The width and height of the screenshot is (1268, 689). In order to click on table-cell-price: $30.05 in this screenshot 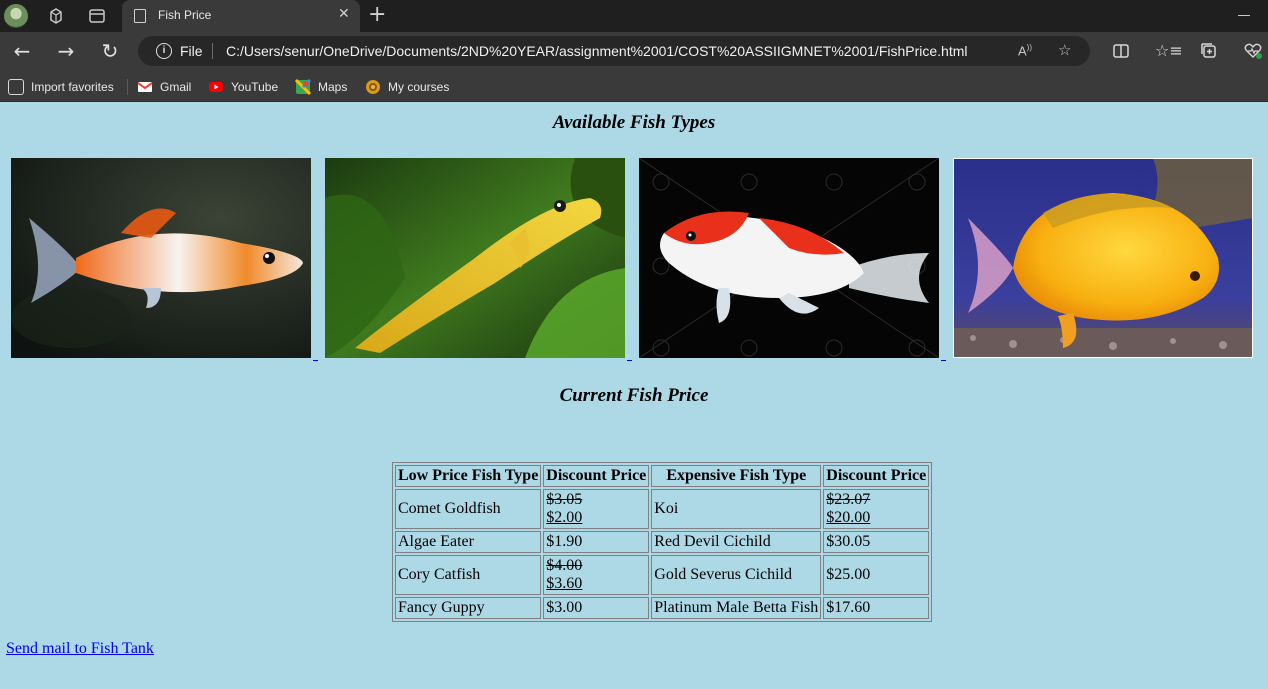, I will do `click(876, 542)`.